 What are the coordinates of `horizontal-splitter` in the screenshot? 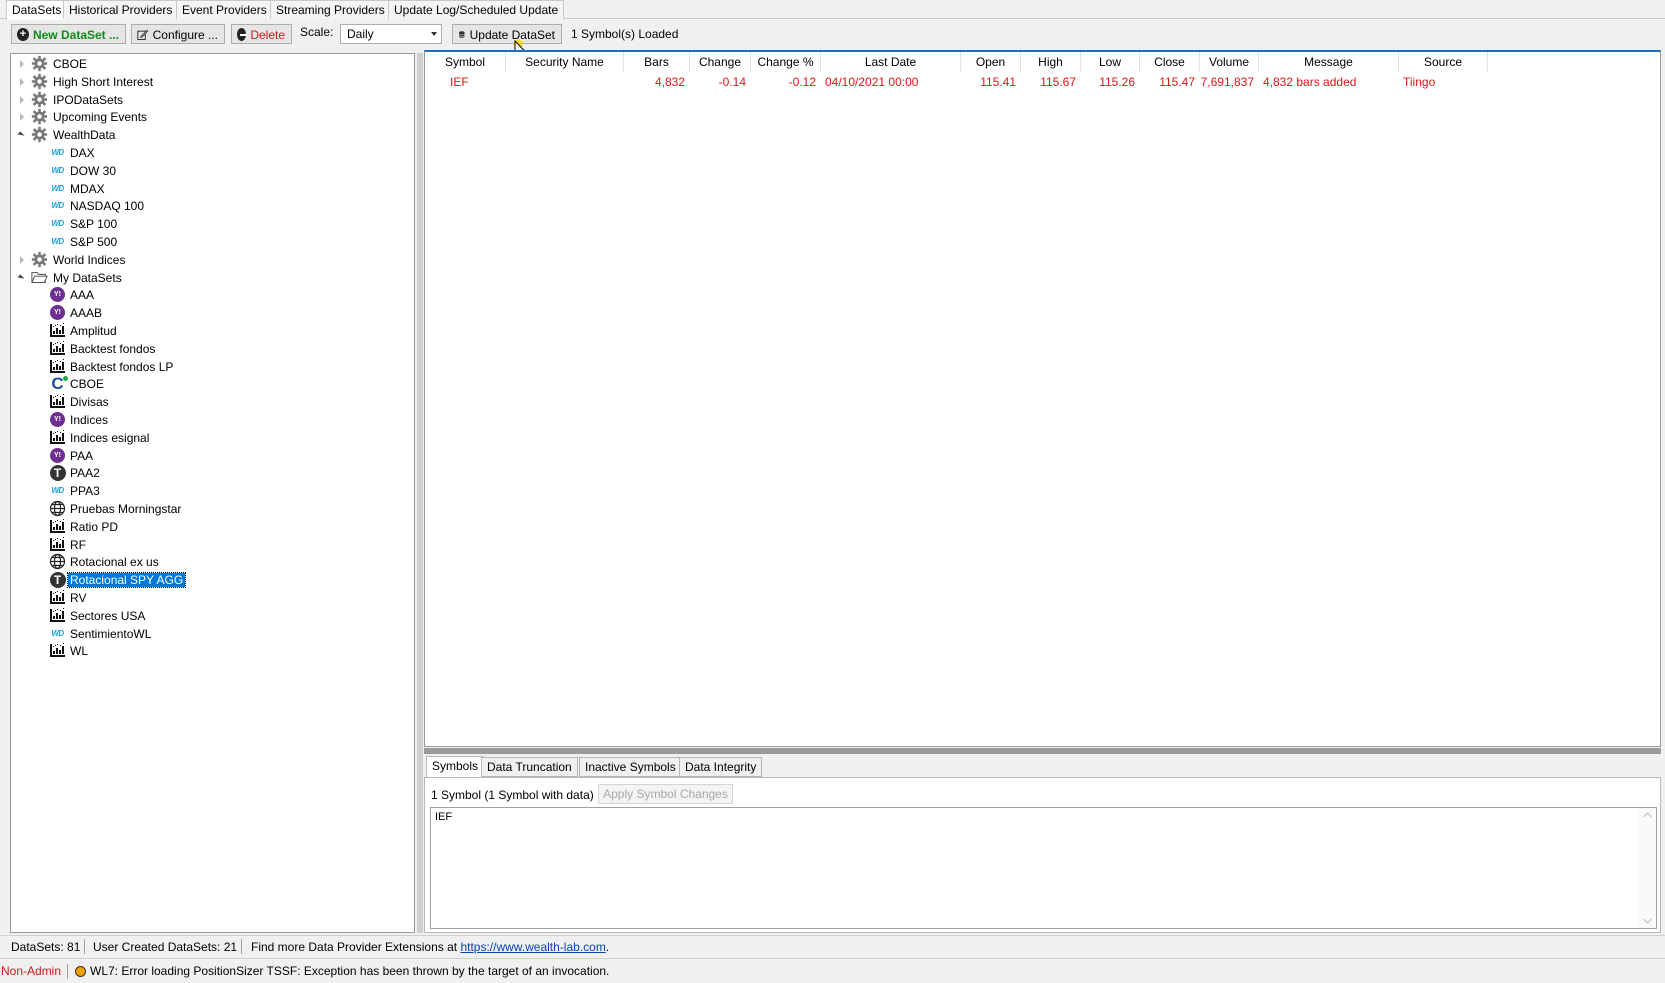 It's located at (1042, 751).